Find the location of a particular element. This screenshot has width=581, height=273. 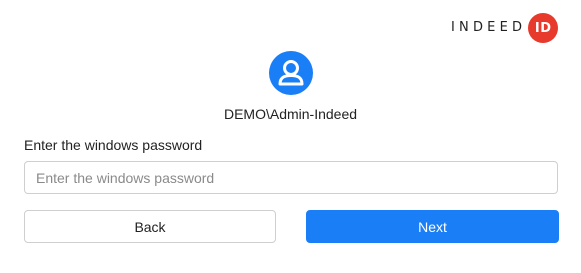

logo-wordmark: INDEED is located at coordinates (489, 27).